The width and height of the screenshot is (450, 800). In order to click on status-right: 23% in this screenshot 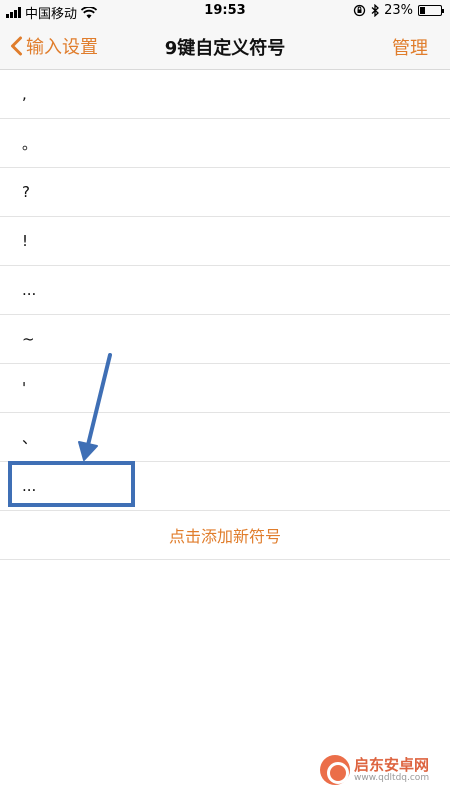, I will do `click(398, 10)`.